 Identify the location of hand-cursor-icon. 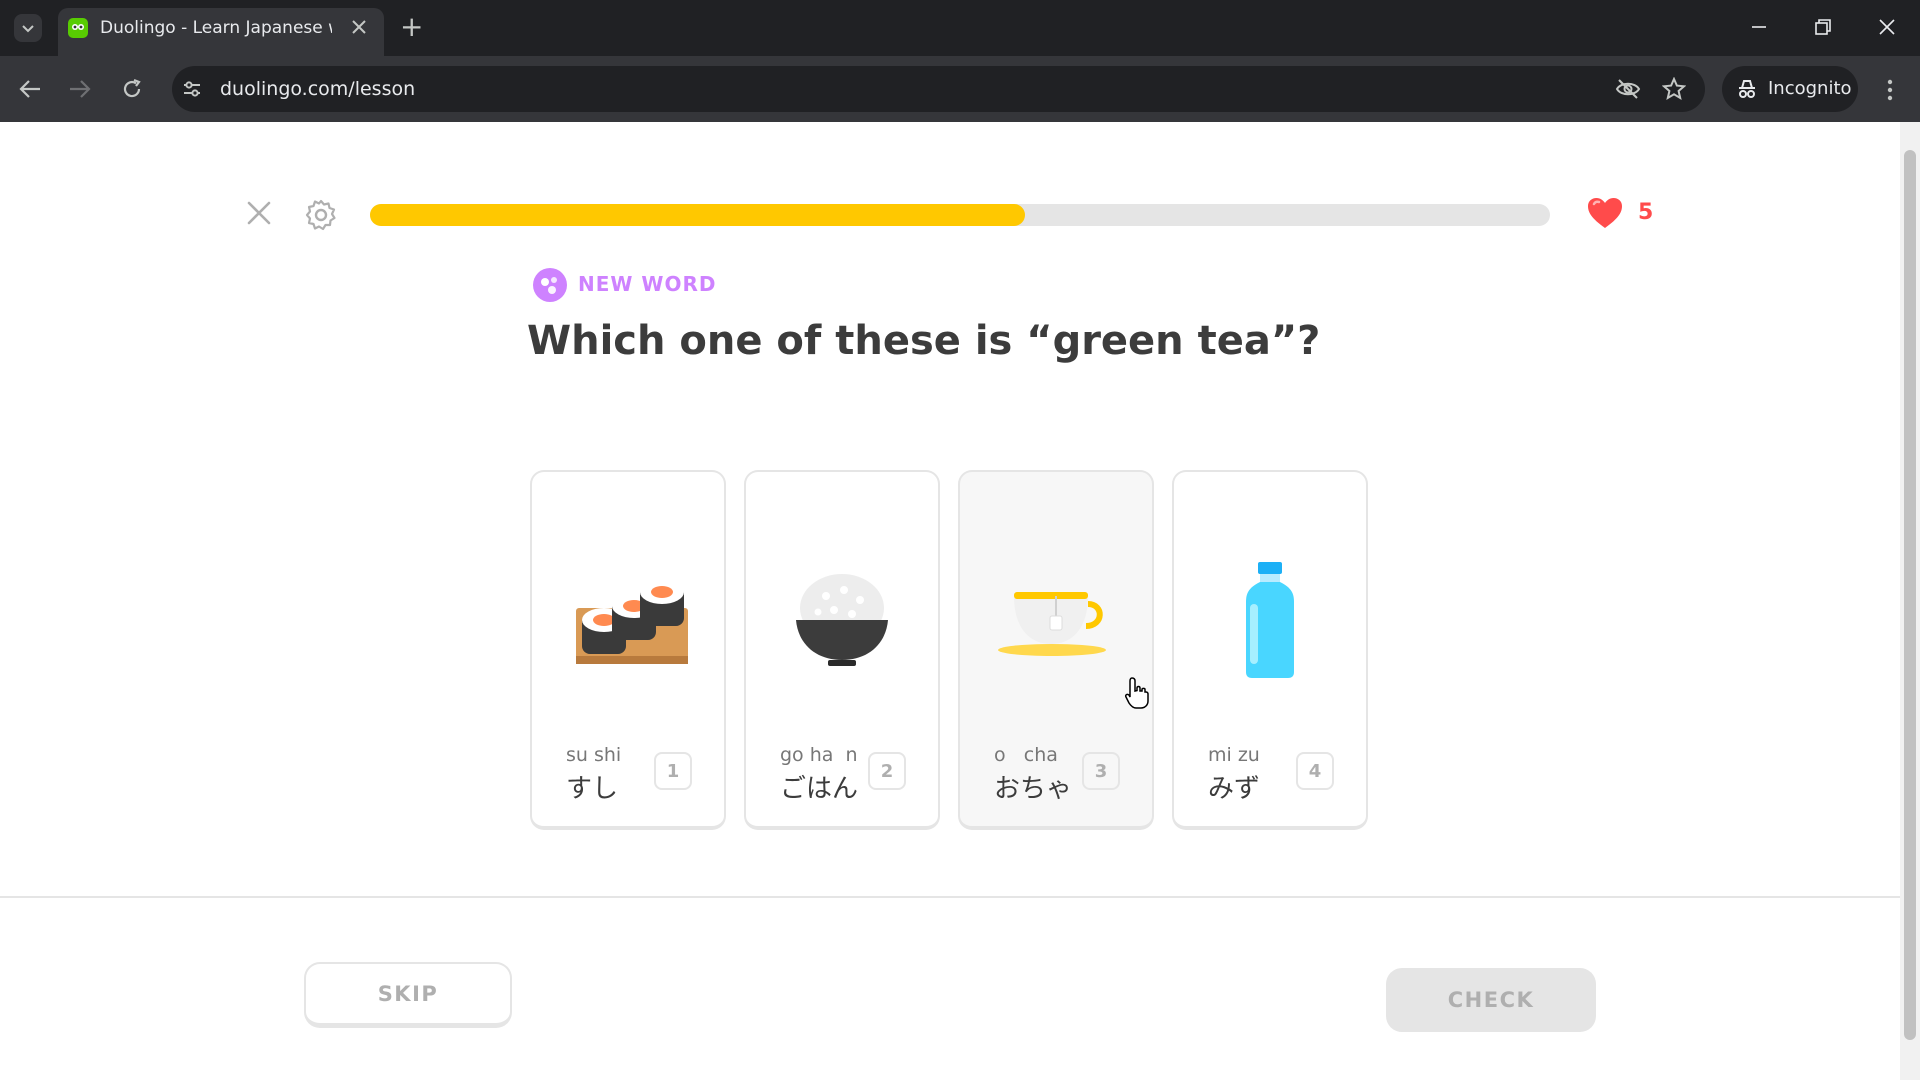
(1137, 695).